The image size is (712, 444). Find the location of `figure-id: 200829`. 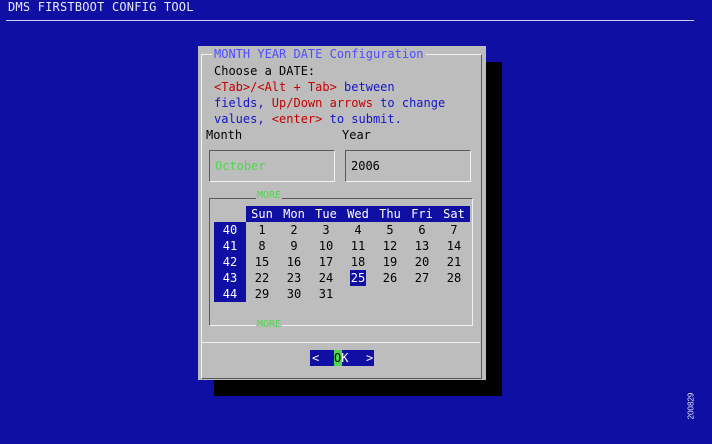

figure-id: 200829 is located at coordinates (698, 405).